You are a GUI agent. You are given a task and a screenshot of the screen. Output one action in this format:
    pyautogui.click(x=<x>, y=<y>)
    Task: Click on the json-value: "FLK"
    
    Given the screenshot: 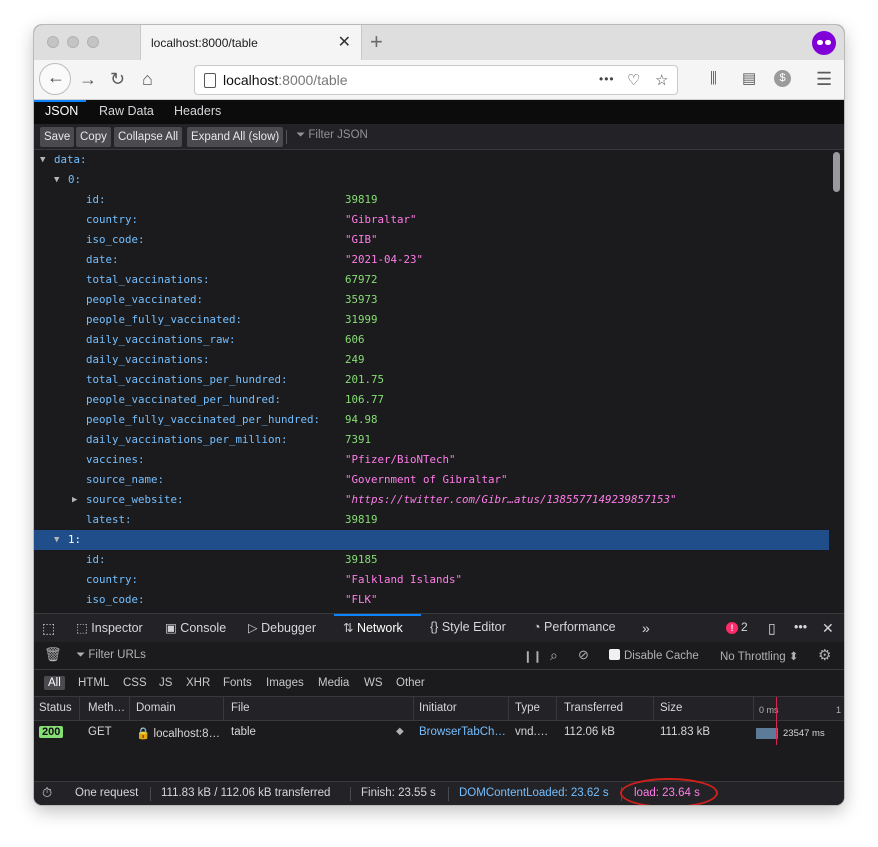 What is the action you would take?
    pyautogui.click(x=361, y=599)
    